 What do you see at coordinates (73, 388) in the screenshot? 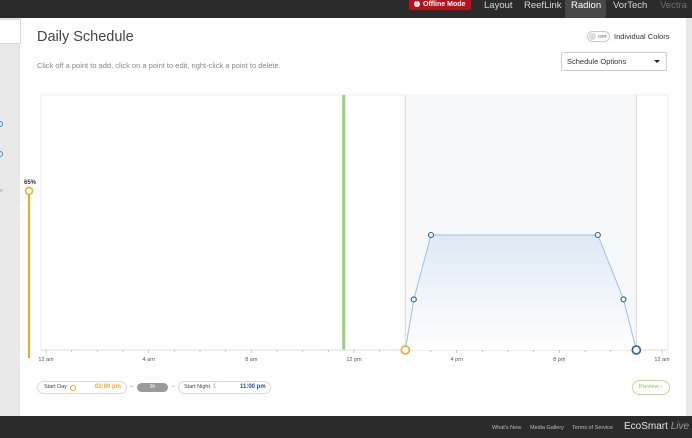
I see `sun-icon` at bounding box center [73, 388].